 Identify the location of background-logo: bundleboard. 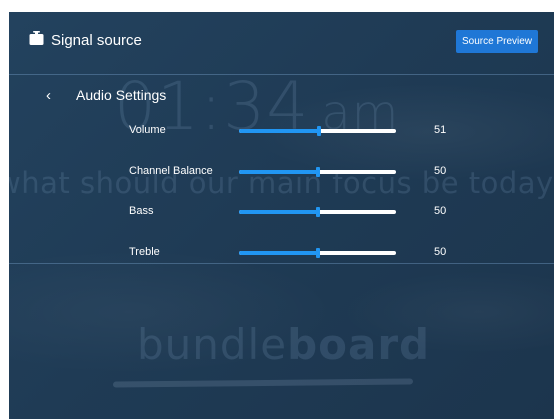
(283, 344).